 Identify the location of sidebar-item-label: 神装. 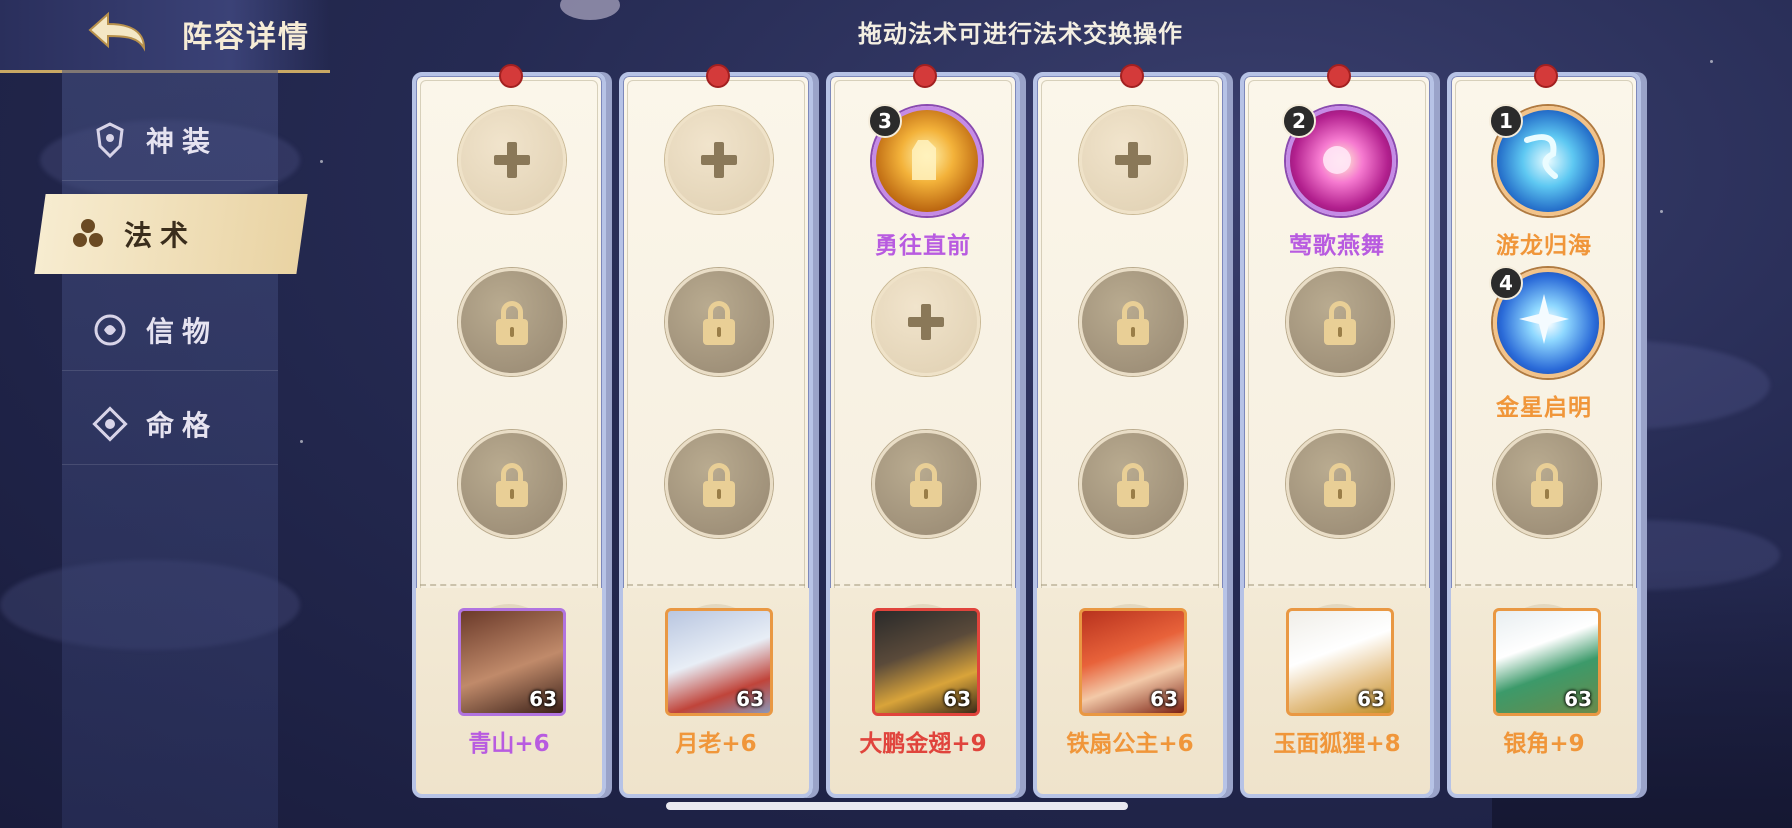
(182, 141).